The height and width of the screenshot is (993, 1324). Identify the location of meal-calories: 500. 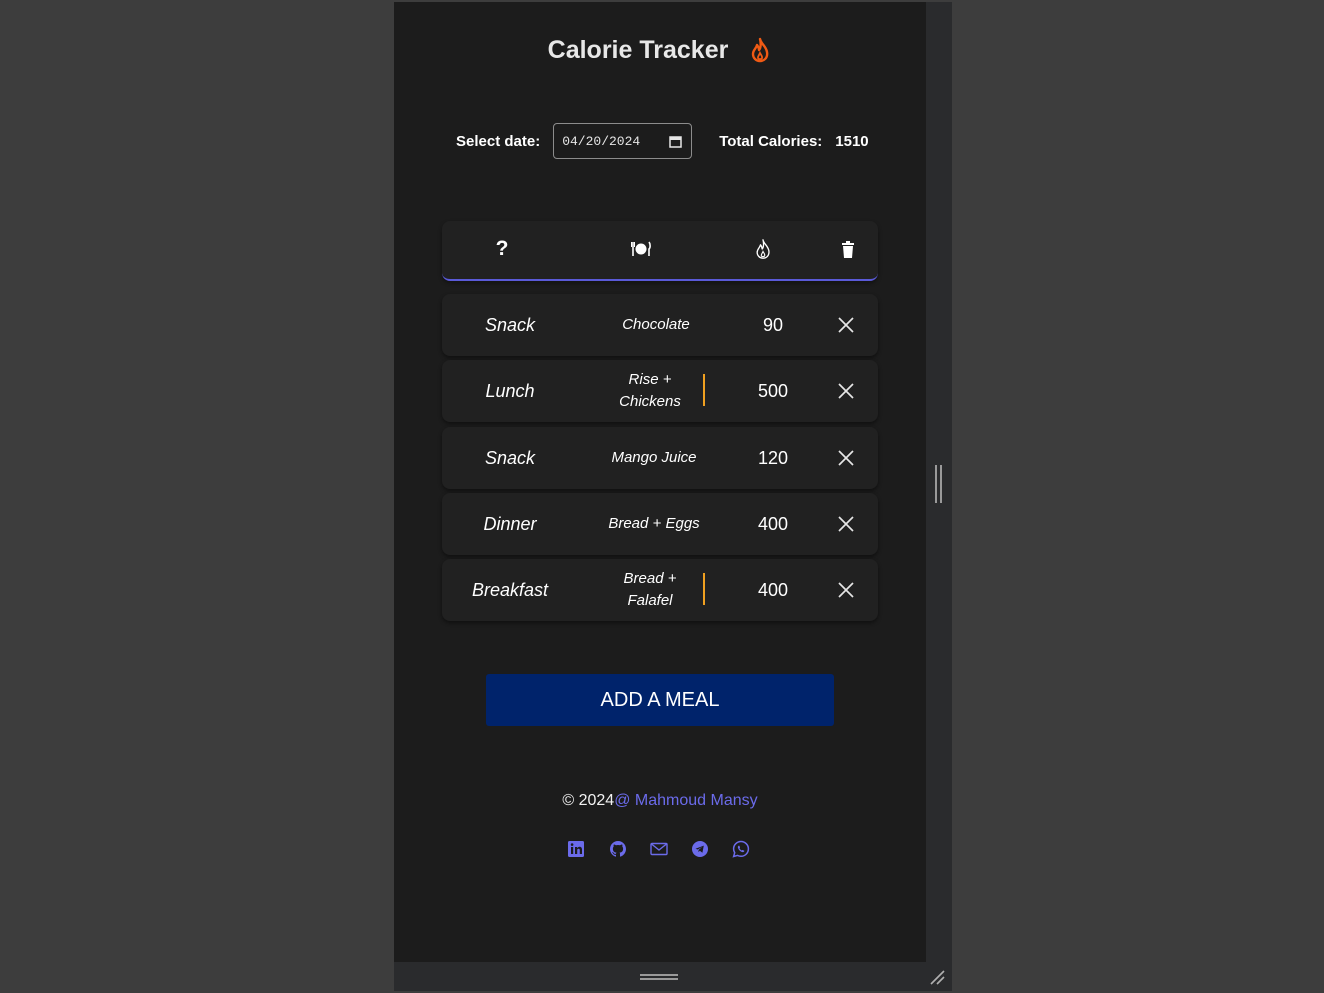
(773, 390).